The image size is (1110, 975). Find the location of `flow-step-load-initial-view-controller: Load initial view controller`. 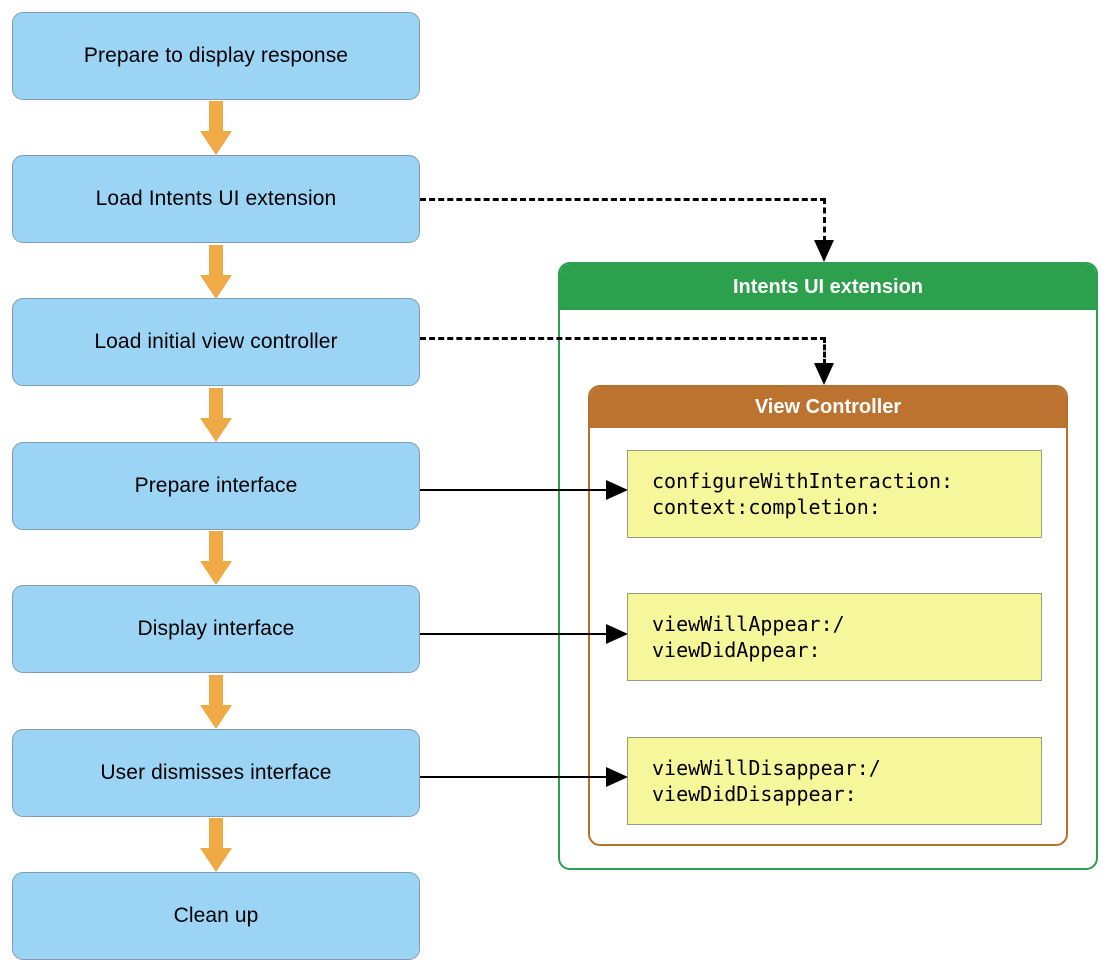

flow-step-load-initial-view-controller: Load initial view controller is located at coordinates (216, 342).